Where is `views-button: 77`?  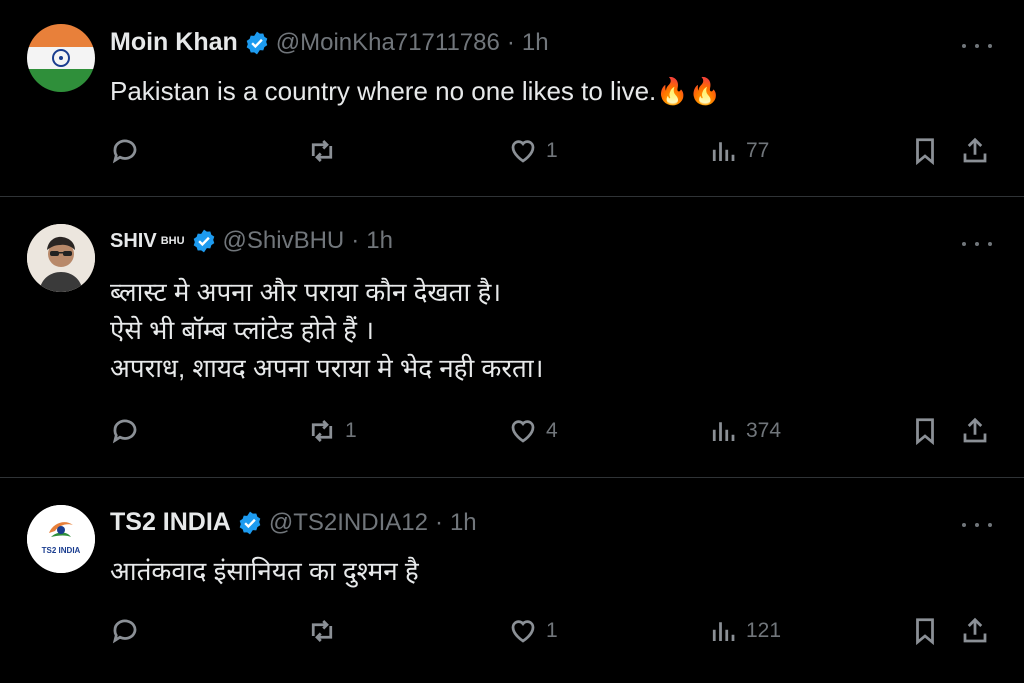
views-button: 77 is located at coordinates (738, 151).